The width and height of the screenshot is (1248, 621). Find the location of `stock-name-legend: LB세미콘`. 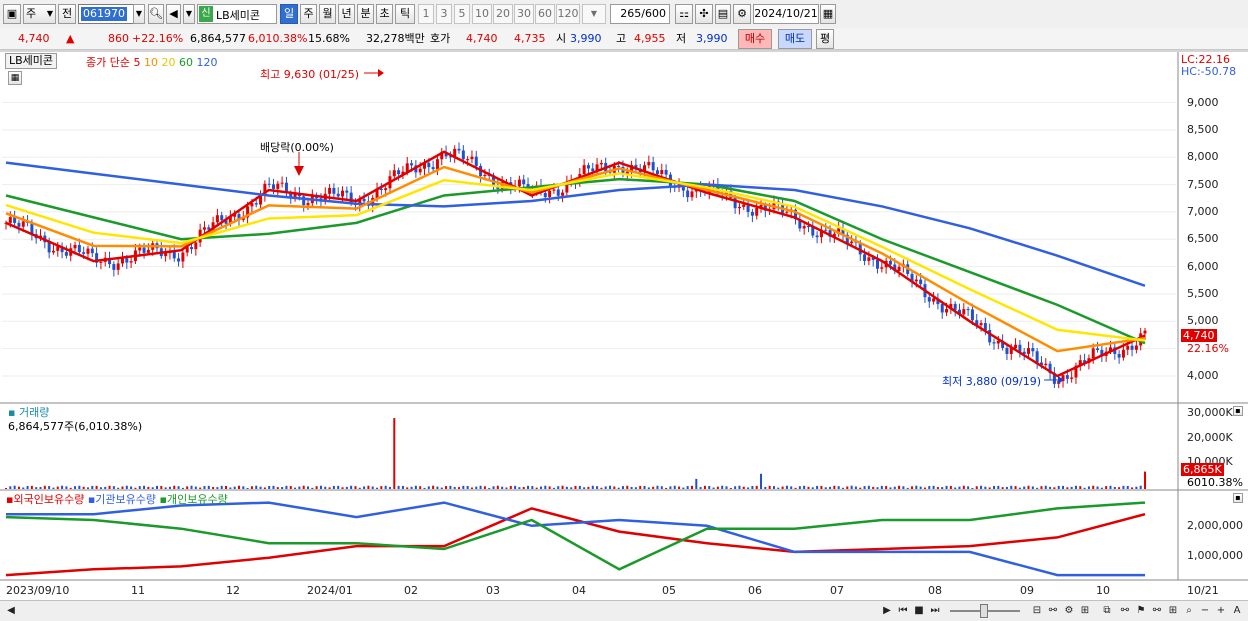

stock-name-legend: LB세미콘 is located at coordinates (31, 61).